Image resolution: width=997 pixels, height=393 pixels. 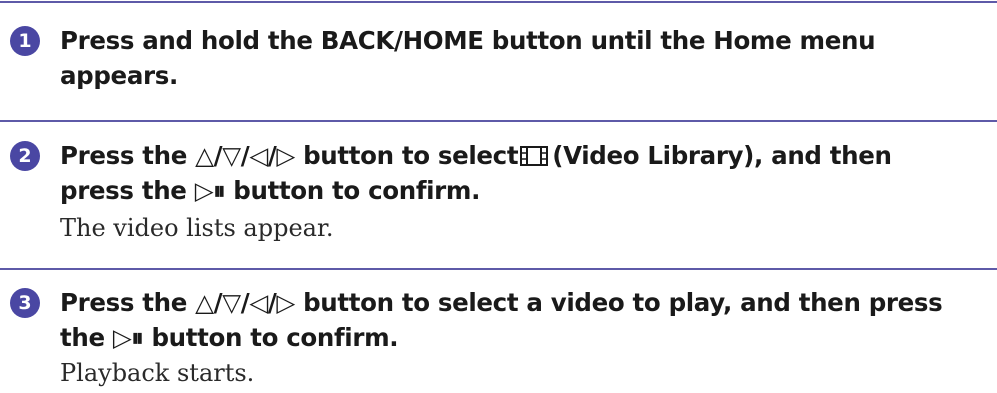 What do you see at coordinates (498, 2) in the screenshot?
I see `top-divider` at bounding box center [498, 2].